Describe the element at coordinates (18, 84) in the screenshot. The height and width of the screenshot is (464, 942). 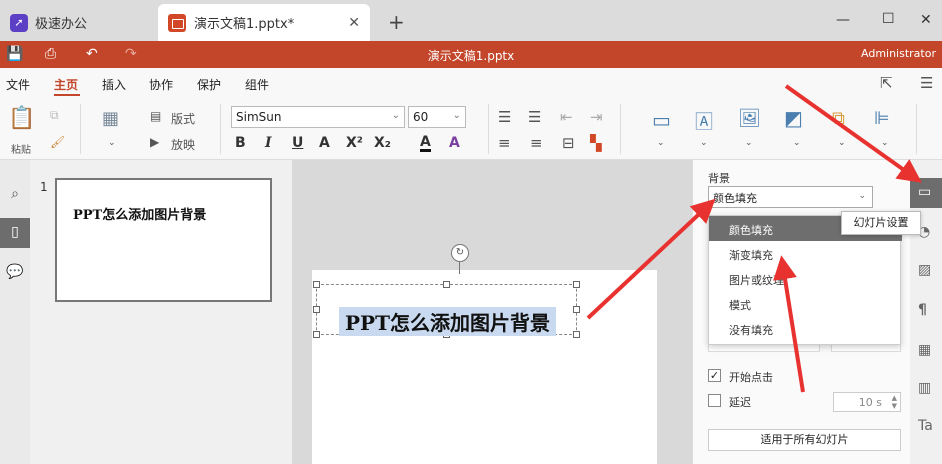
I see `menu-file: 文件` at that location.